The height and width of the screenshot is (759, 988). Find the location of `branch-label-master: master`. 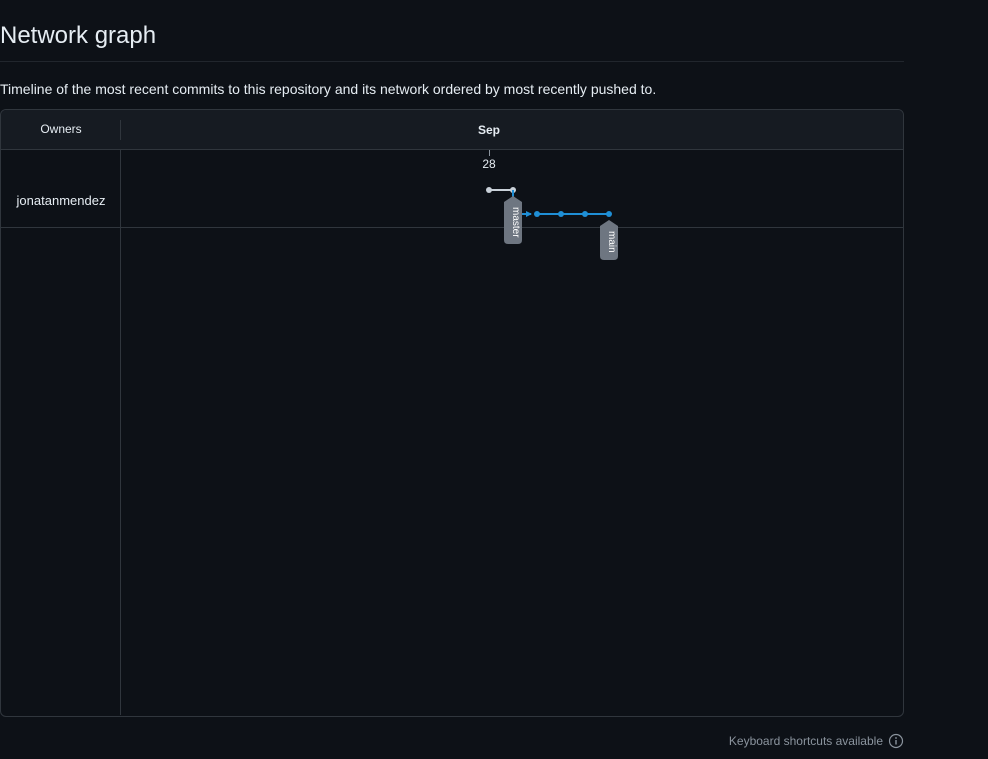

branch-label-master: master is located at coordinates (513, 220).